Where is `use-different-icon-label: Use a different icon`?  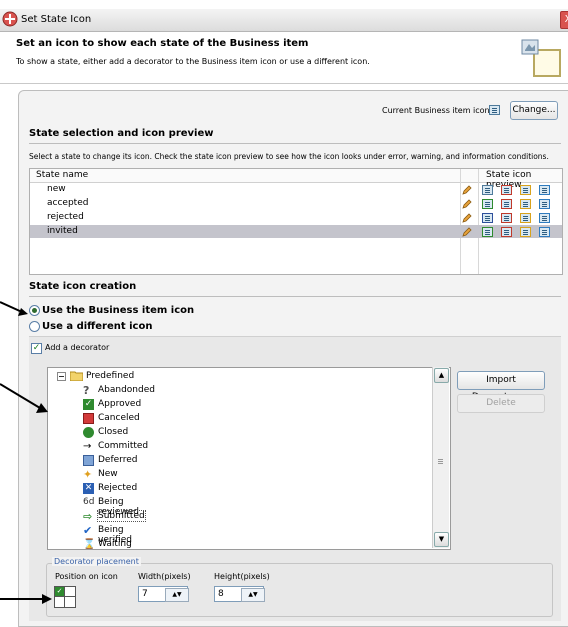 use-different-icon-label: Use a different icon is located at coordinates (97, 326).